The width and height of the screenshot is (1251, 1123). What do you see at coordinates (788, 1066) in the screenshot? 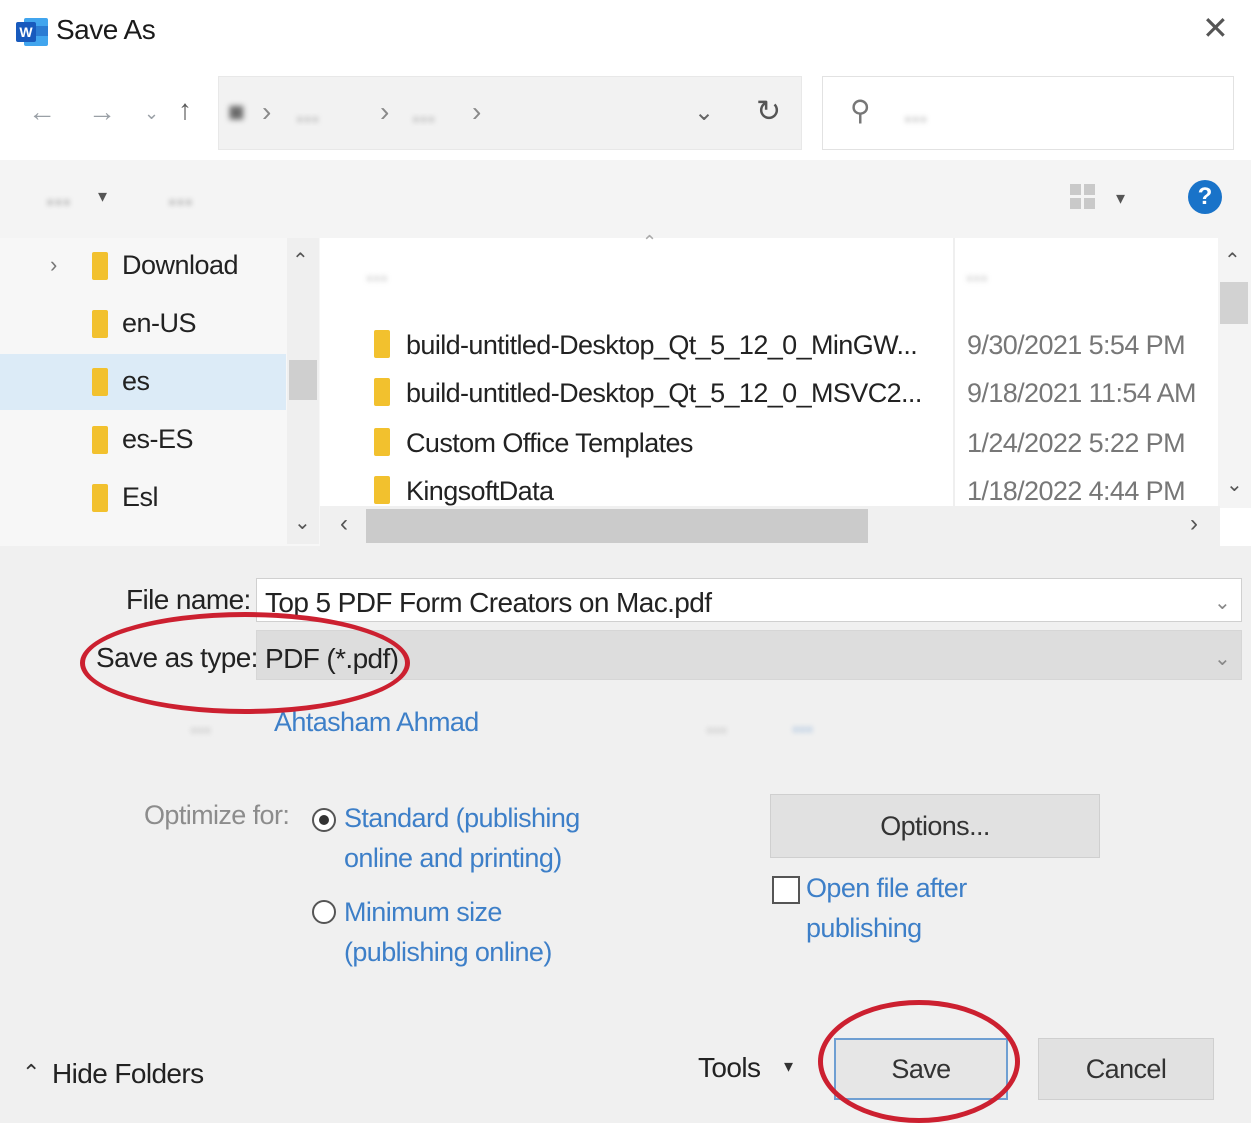
I see `tools-dropdown-icon: ▾` at bounding box center [788, 1066].